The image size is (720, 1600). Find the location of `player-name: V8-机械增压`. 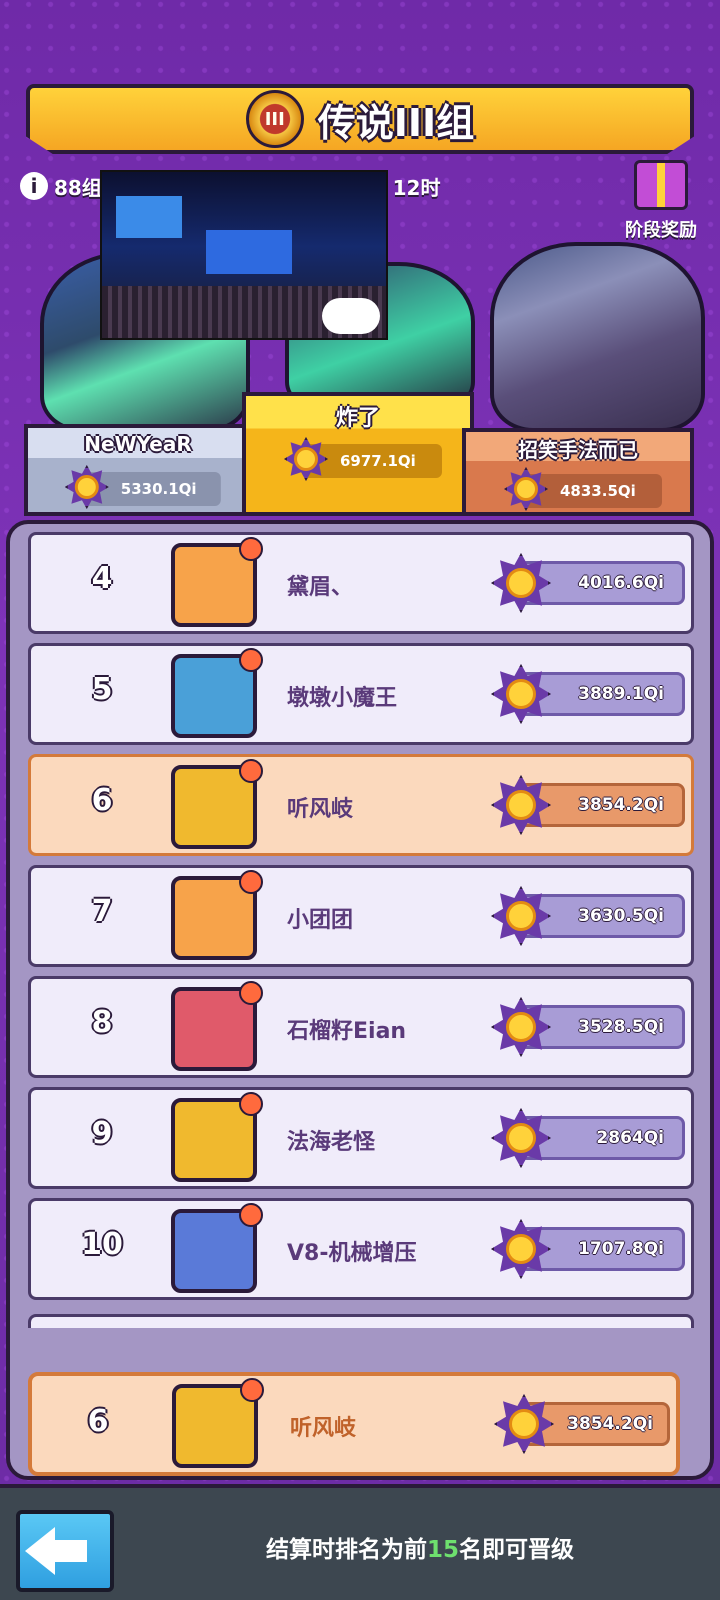

player-name: V8-机械增压 is located at coordinates (352, 1253).